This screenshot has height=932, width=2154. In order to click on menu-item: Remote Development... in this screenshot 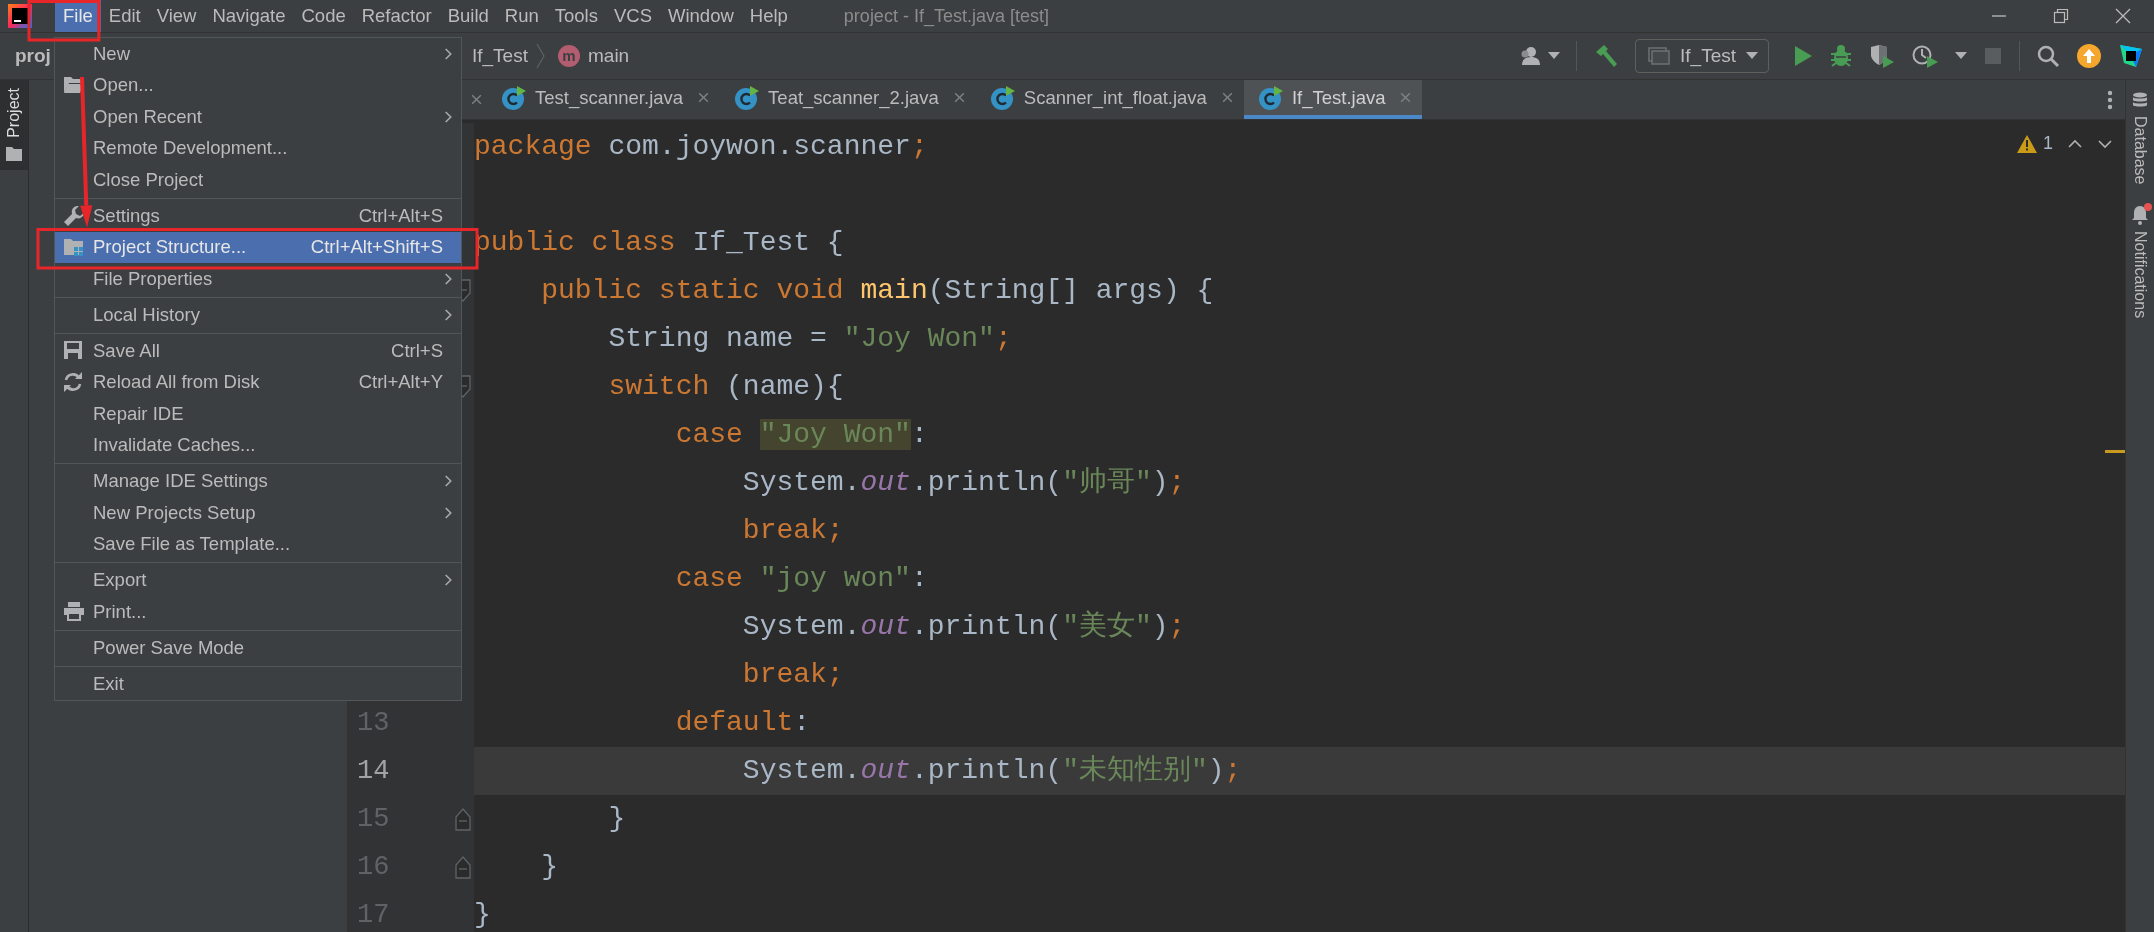, I will do `click(258, 148)`.